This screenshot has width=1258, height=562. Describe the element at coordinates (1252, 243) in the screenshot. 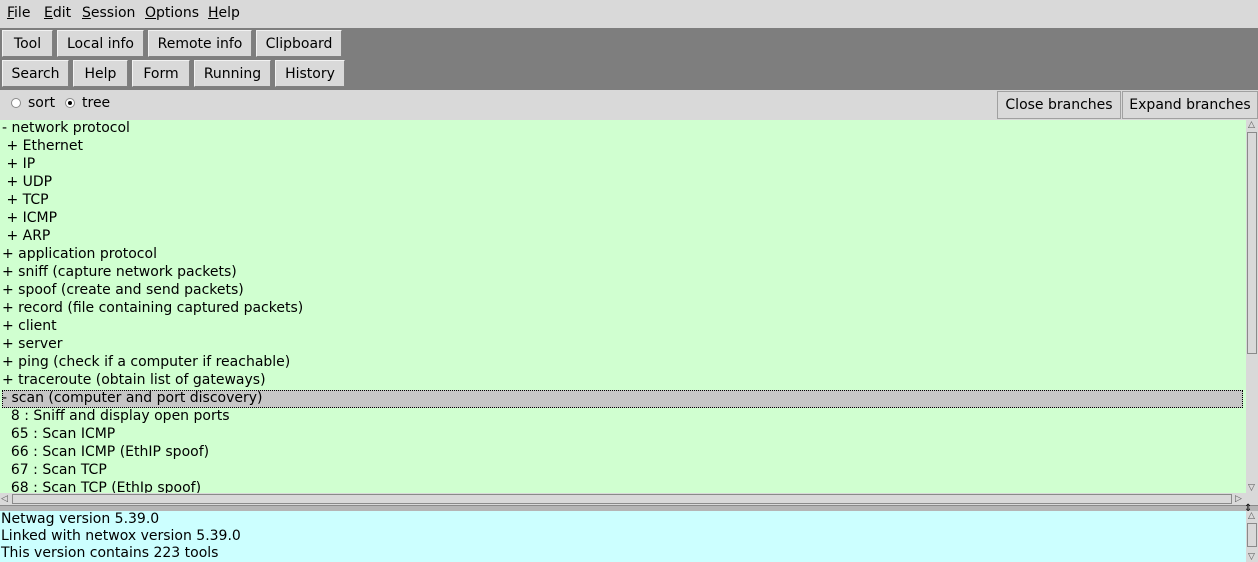

I see `tree-scroll-thumb` at that location.